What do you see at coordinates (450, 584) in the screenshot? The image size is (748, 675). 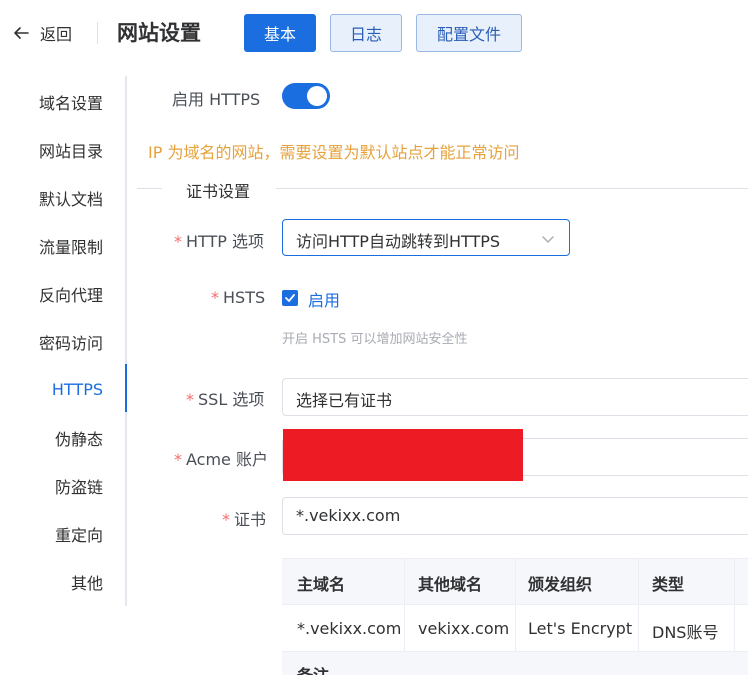 I see `column-header-other-domains: 其他域名` at bounding box center [450, 584].